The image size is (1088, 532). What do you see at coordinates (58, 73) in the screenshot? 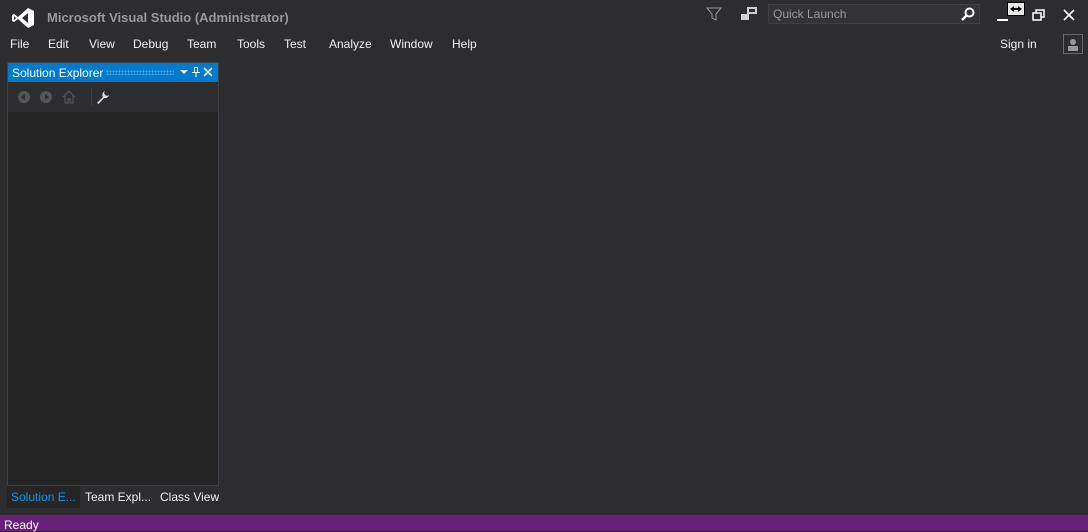
I see `solution-explorer-title: Solution Explorer` at bounding box center [58, 73].